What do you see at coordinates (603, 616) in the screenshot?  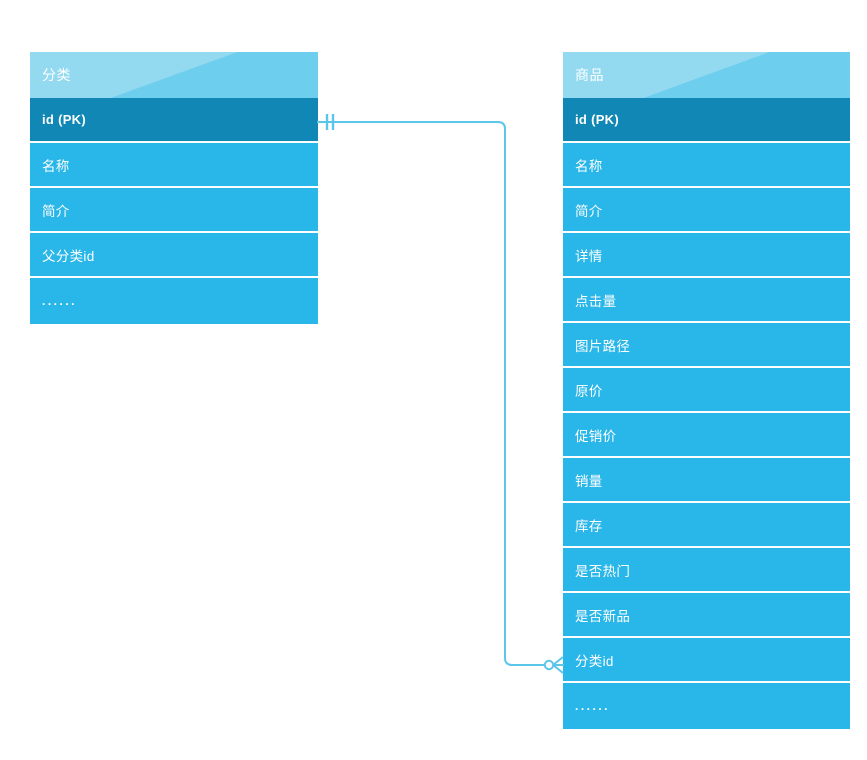 I see `attribute-label: 是否新品` at bounding box center [603, 616].